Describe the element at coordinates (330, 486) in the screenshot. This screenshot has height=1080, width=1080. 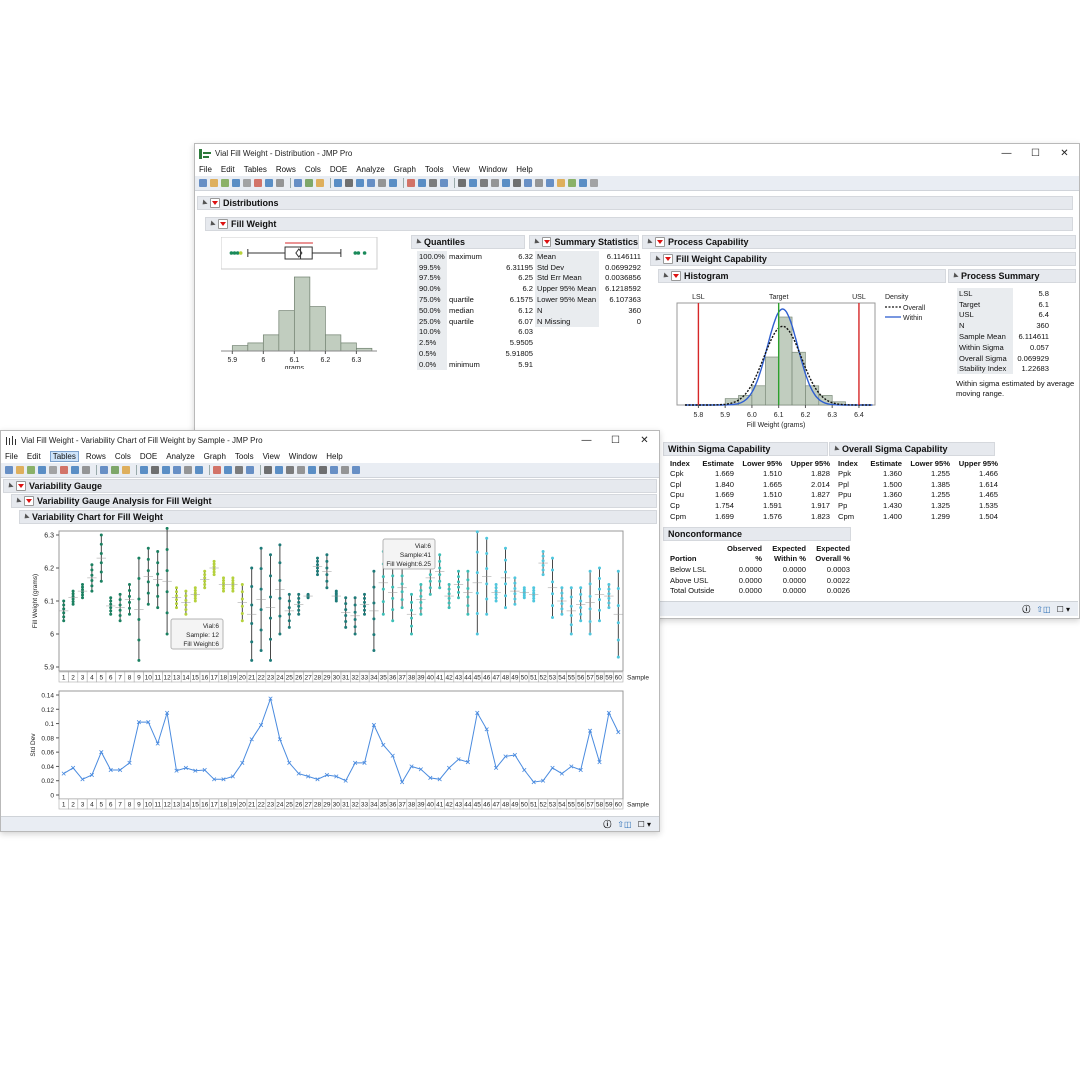
I see `variability-gauge-outline: Variability Gauge` at that location.